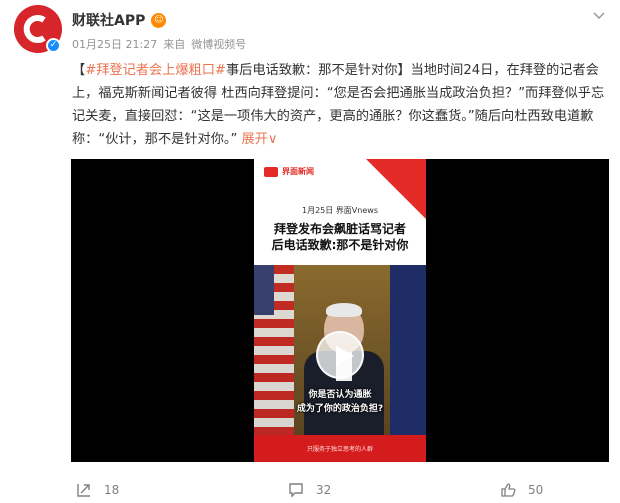  What do you see at coordinates (79, 70) in the screenshot?
I see `open-bracket: 【` at bounding box center [79, 70].